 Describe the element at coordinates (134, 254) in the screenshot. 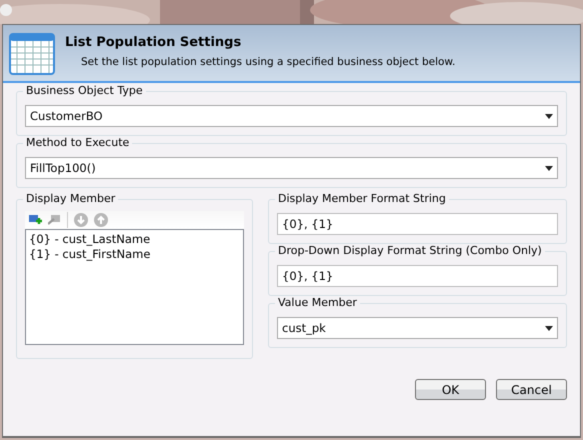

I see `list-item: {1} - cust_FirstName` at that location.